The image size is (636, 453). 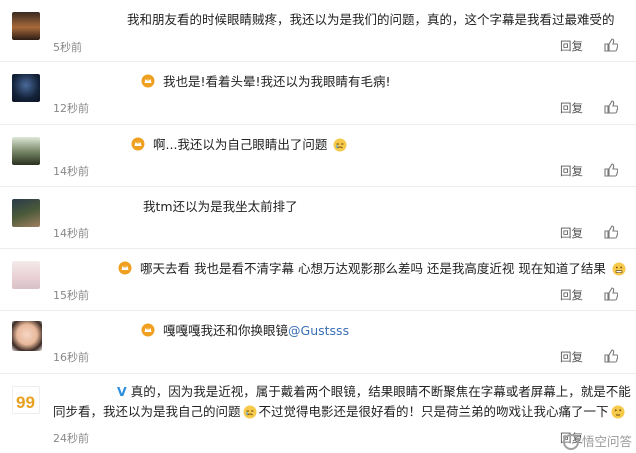 I want to click on comment-time: 15秒前, so click(x=71, y=295).